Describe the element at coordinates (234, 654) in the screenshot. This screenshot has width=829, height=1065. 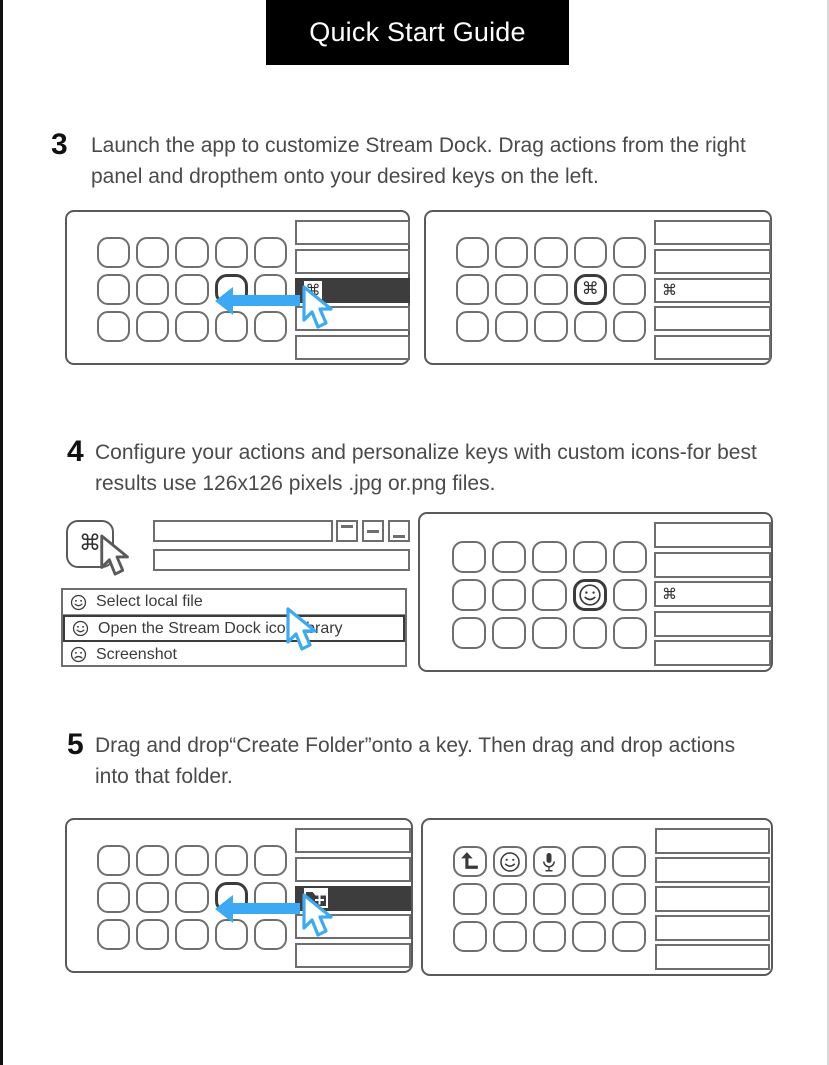
I see `menu-item-screenshot: Screenshot` at that location.